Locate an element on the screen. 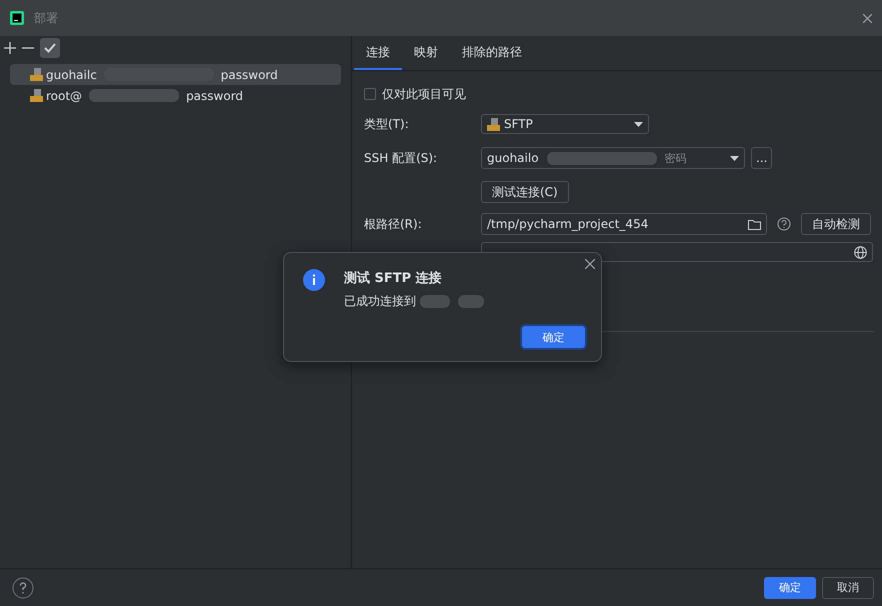  server-name: root@ is located at coordinates (64, 95).